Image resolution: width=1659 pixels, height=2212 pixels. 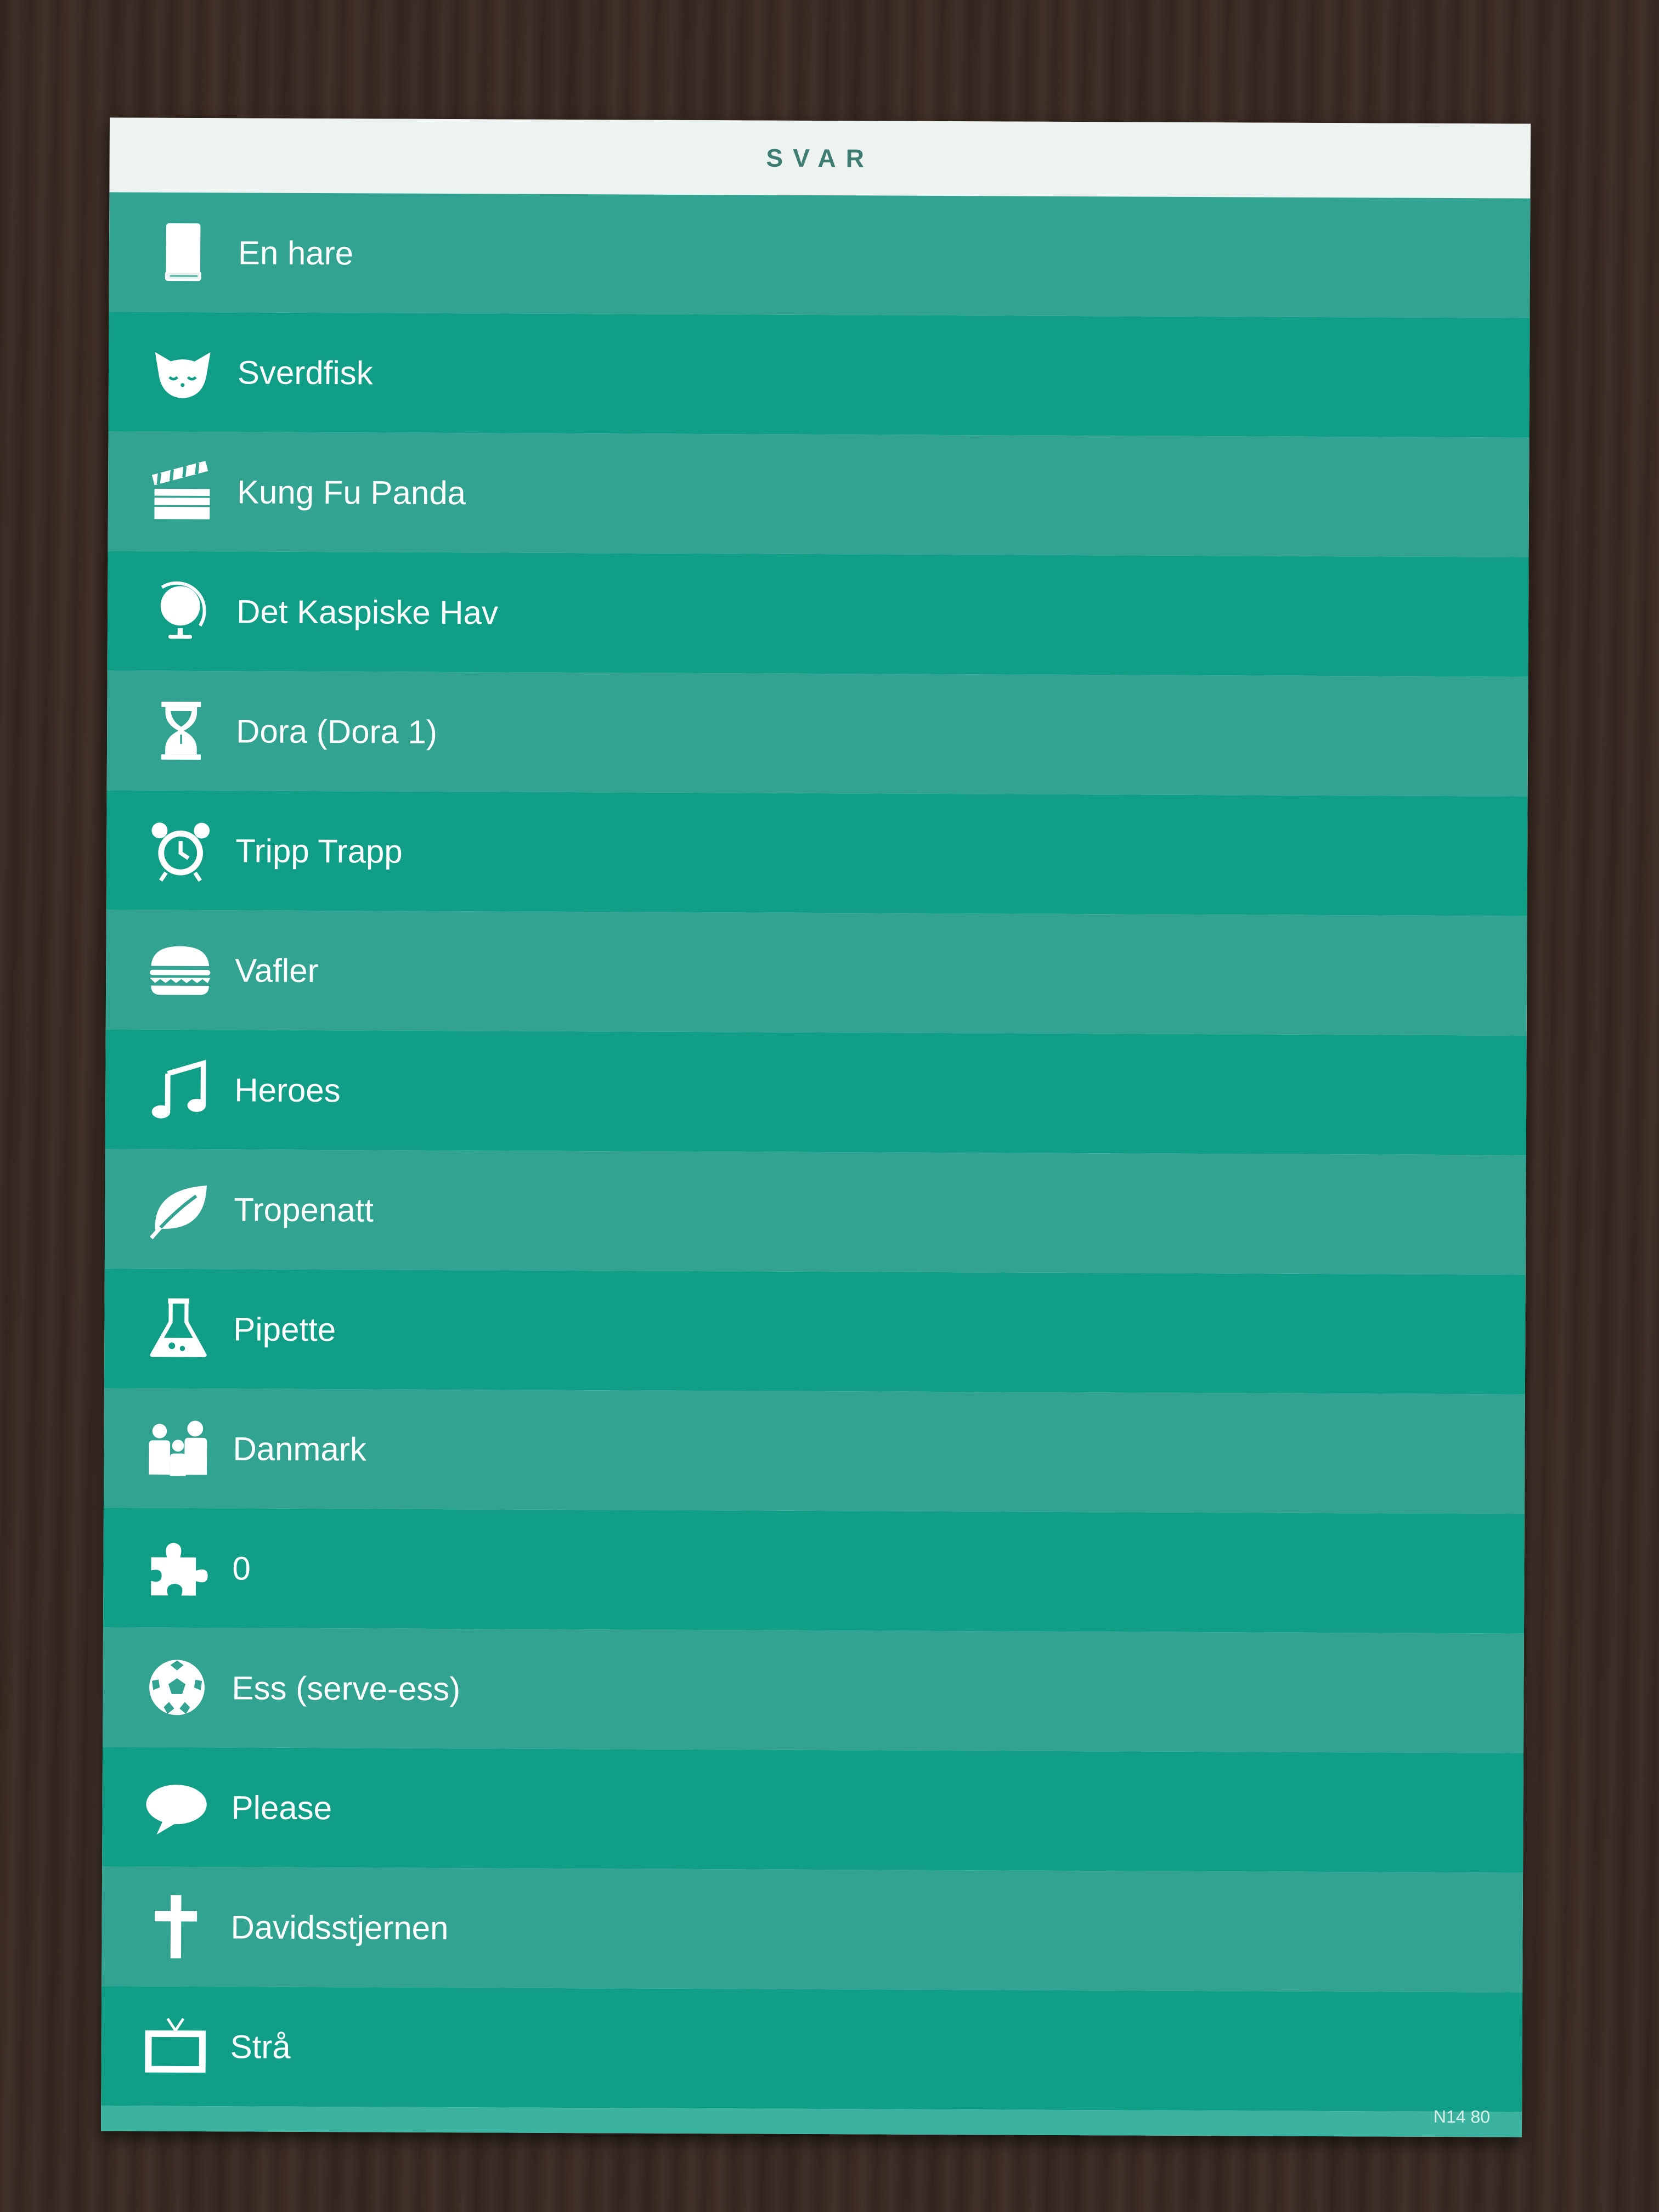 I want to click on leaf-icon, so click(x=179, y=1209).